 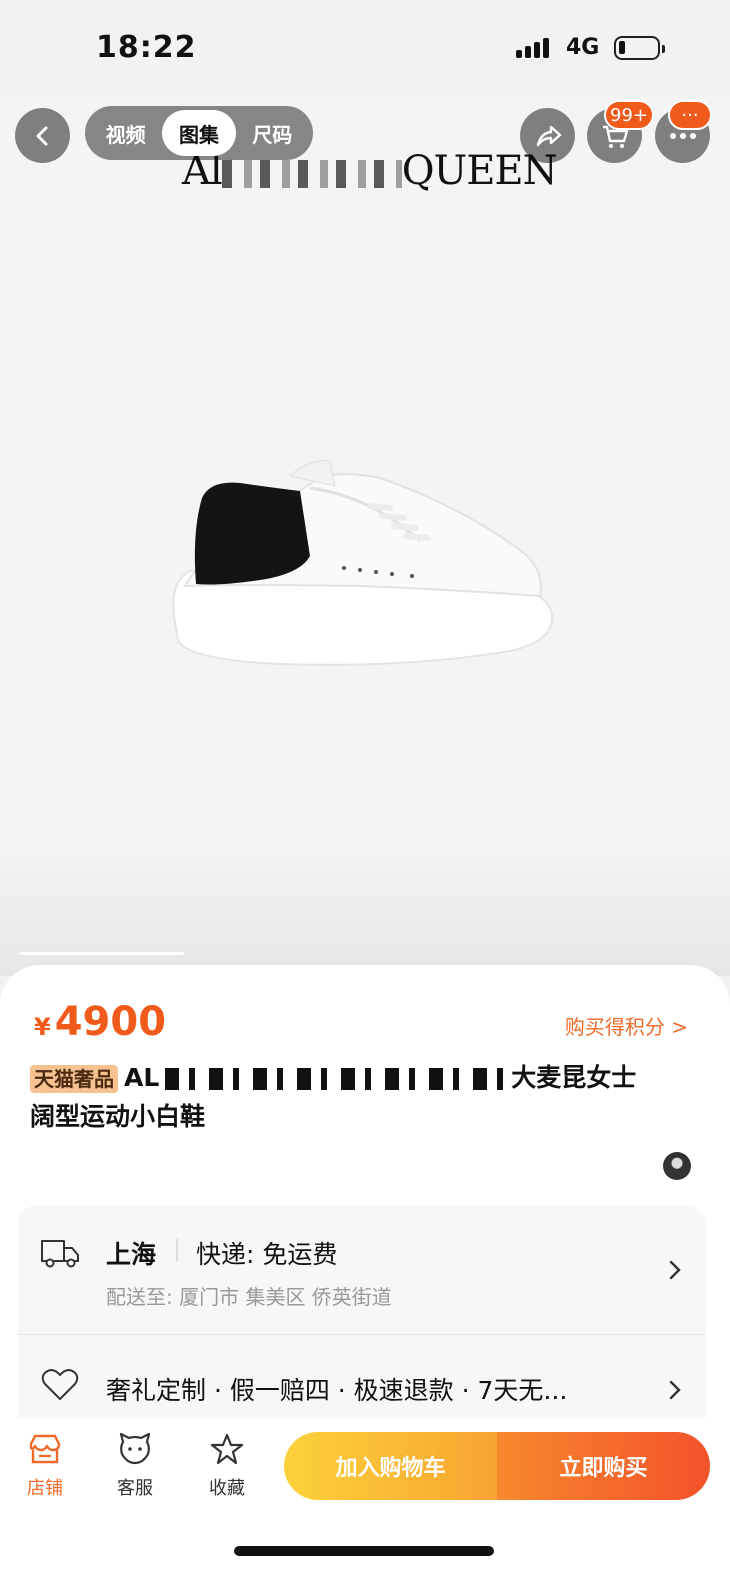 What do you see at coordinates (110, 1022) in the screenshot?
I see `price-value: 4900` at bounding box center [110, 1022].